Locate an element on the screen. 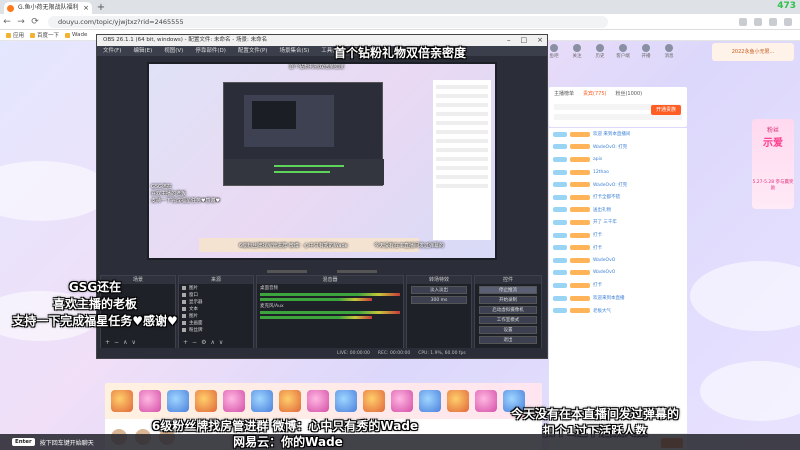  gear-icon: ⚙ is located at coordinates (203, 342).